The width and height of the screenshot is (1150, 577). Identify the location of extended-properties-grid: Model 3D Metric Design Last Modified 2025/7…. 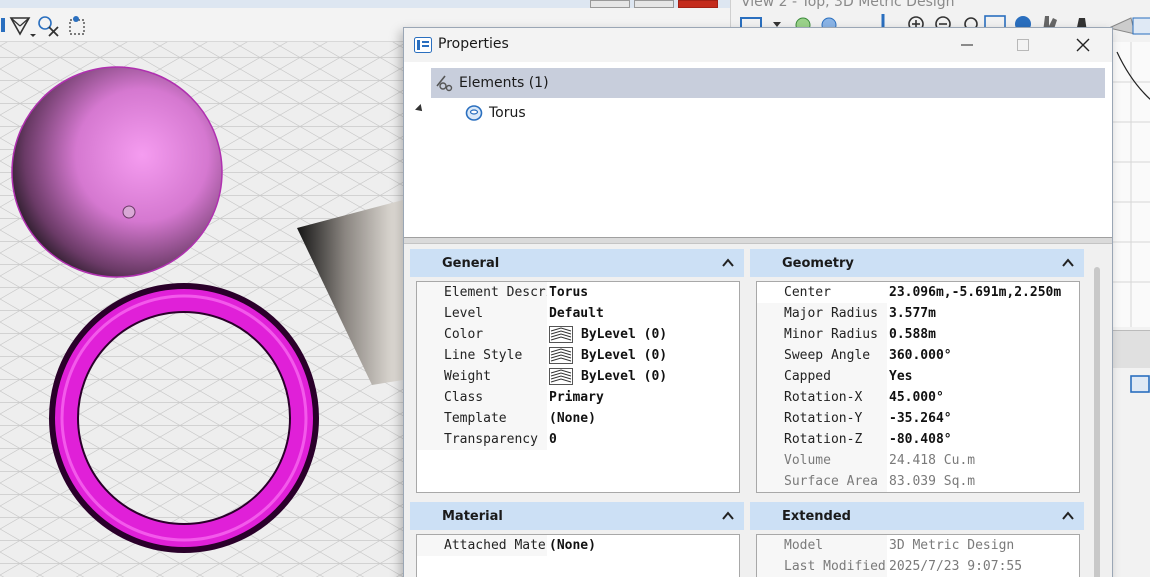
(918, 555).